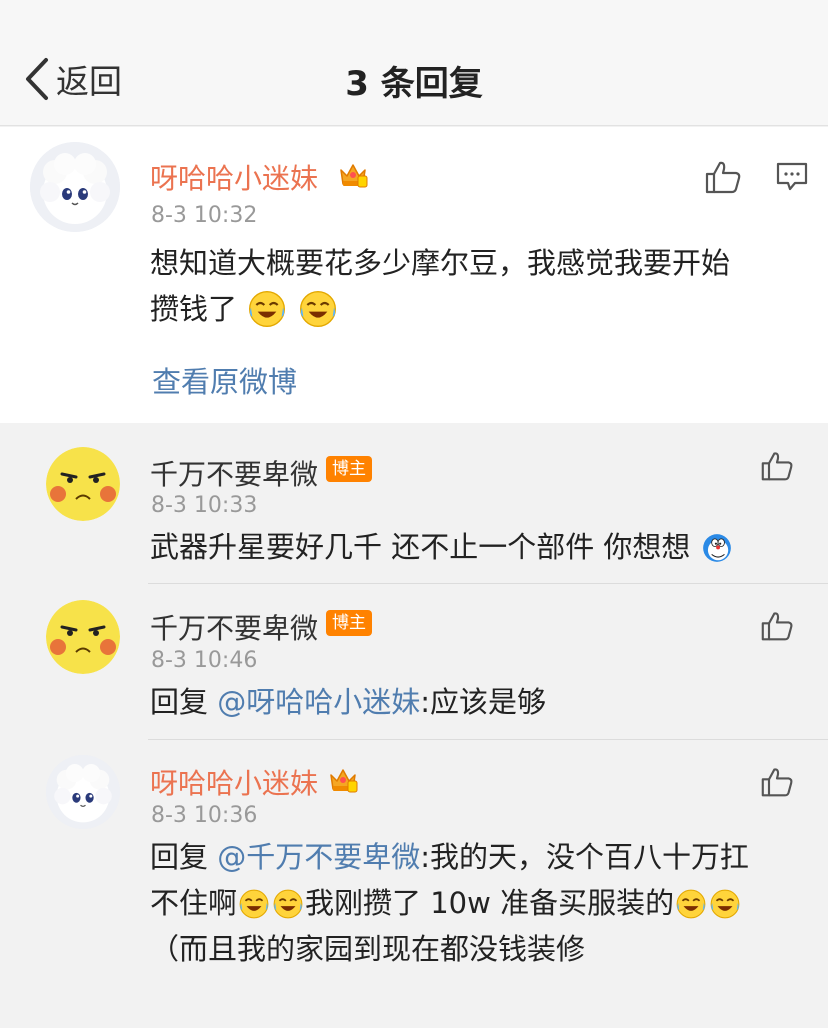 Image resolution: width=828 pixels, height=1028 pixels. What do you see at coordinates (204, 815) in the screenshot?
I see `comment-time: 8-3 10:36` at bounding box center [204, 815].